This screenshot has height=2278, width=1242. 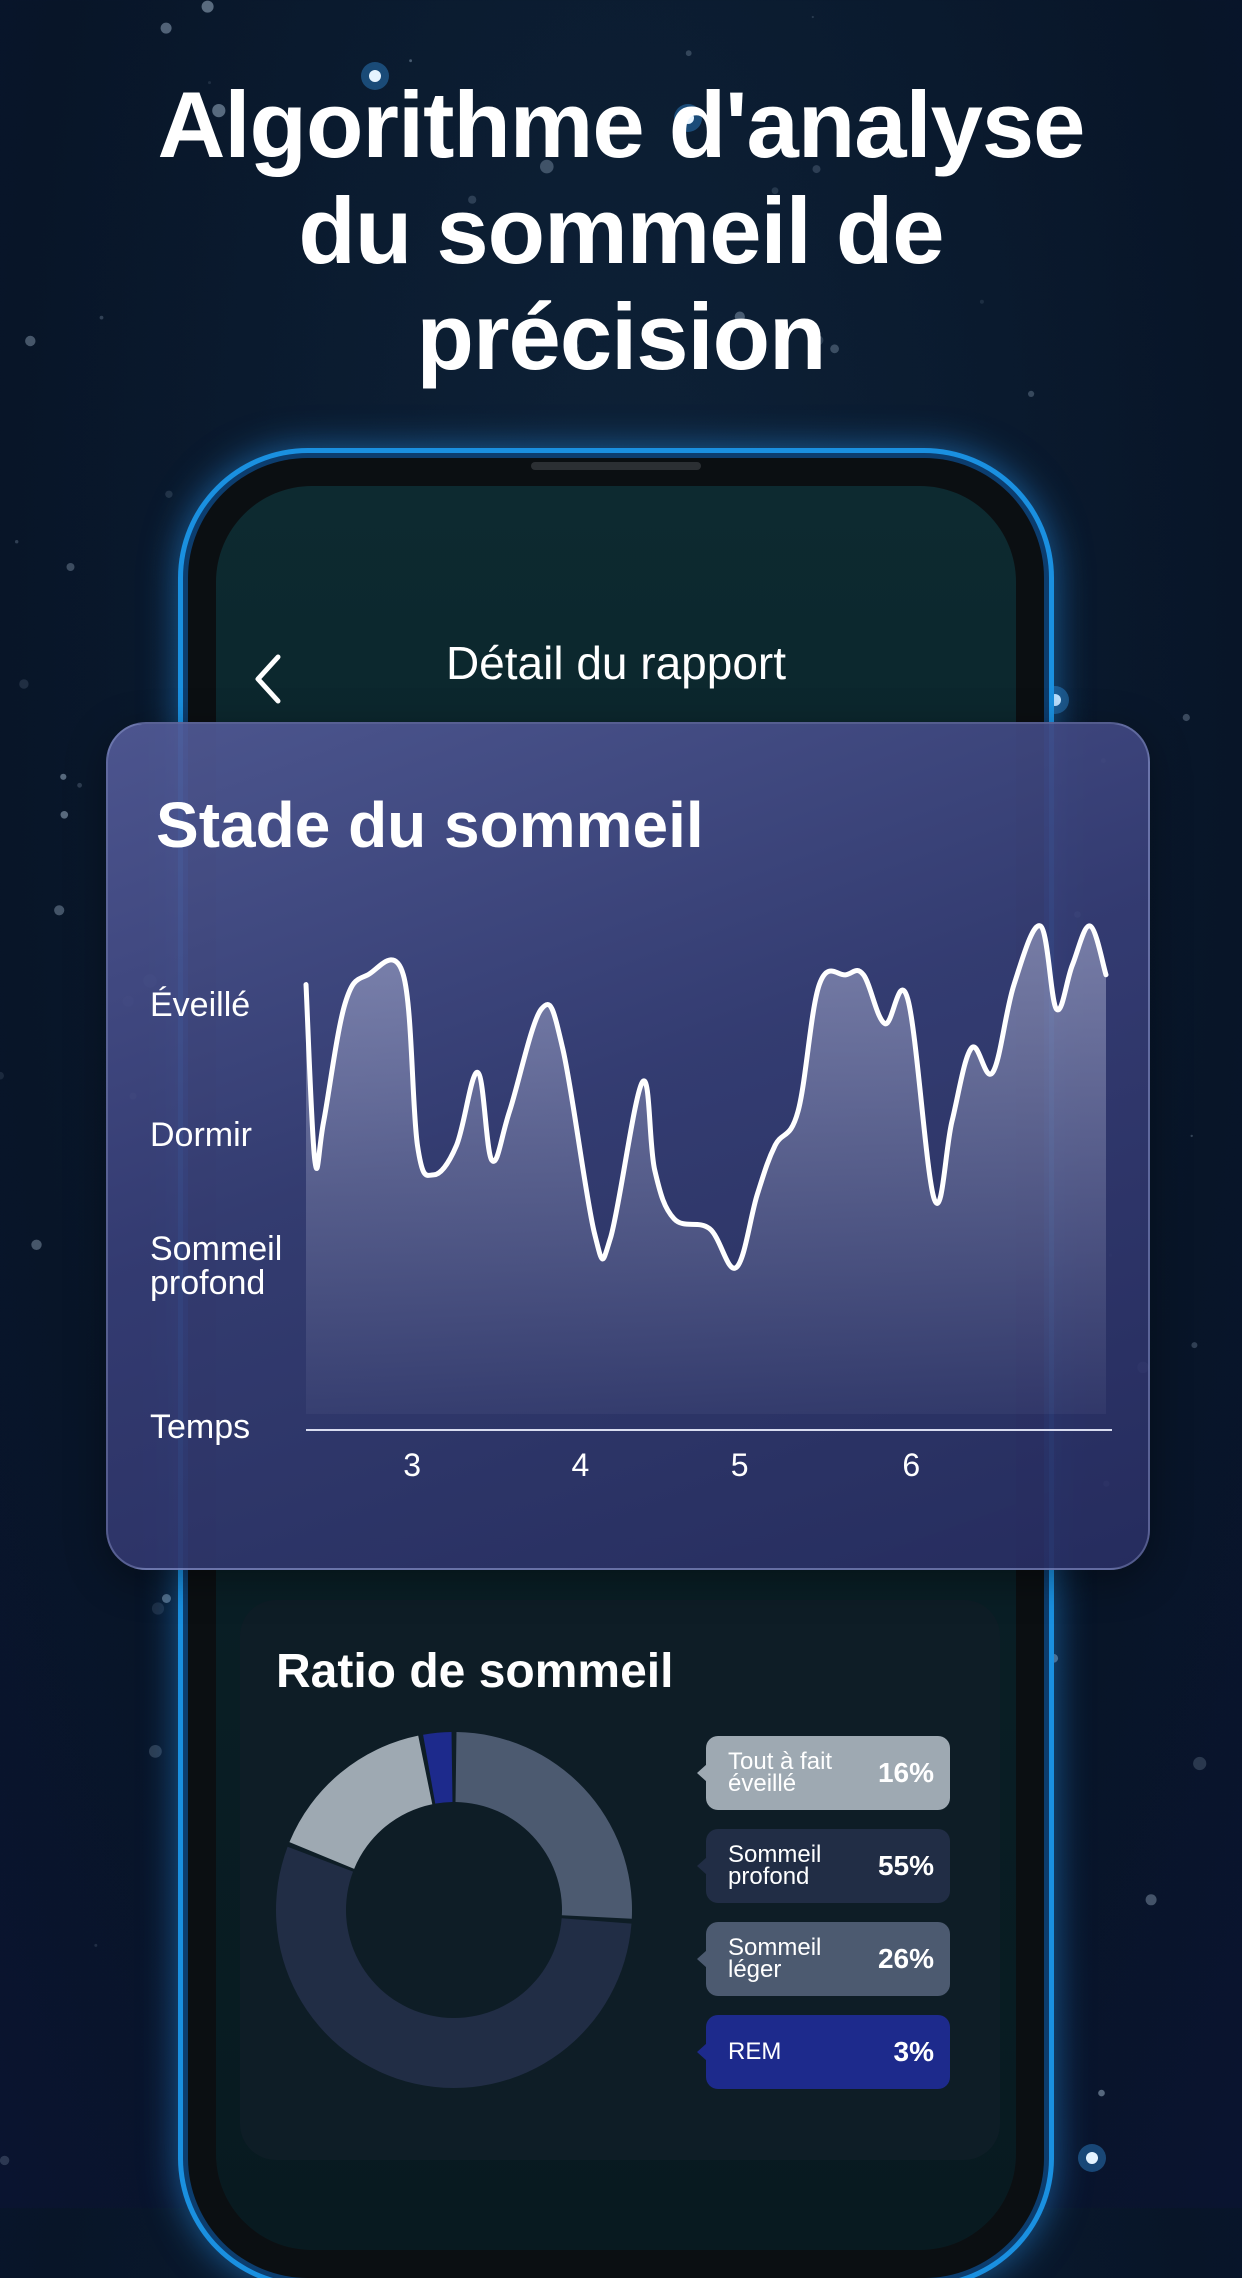 What do you see at coordinates (621, 124) in the screenshot?
I see `headline-line-1: Algorithme d'analyse` at bounding box center [621, 124].